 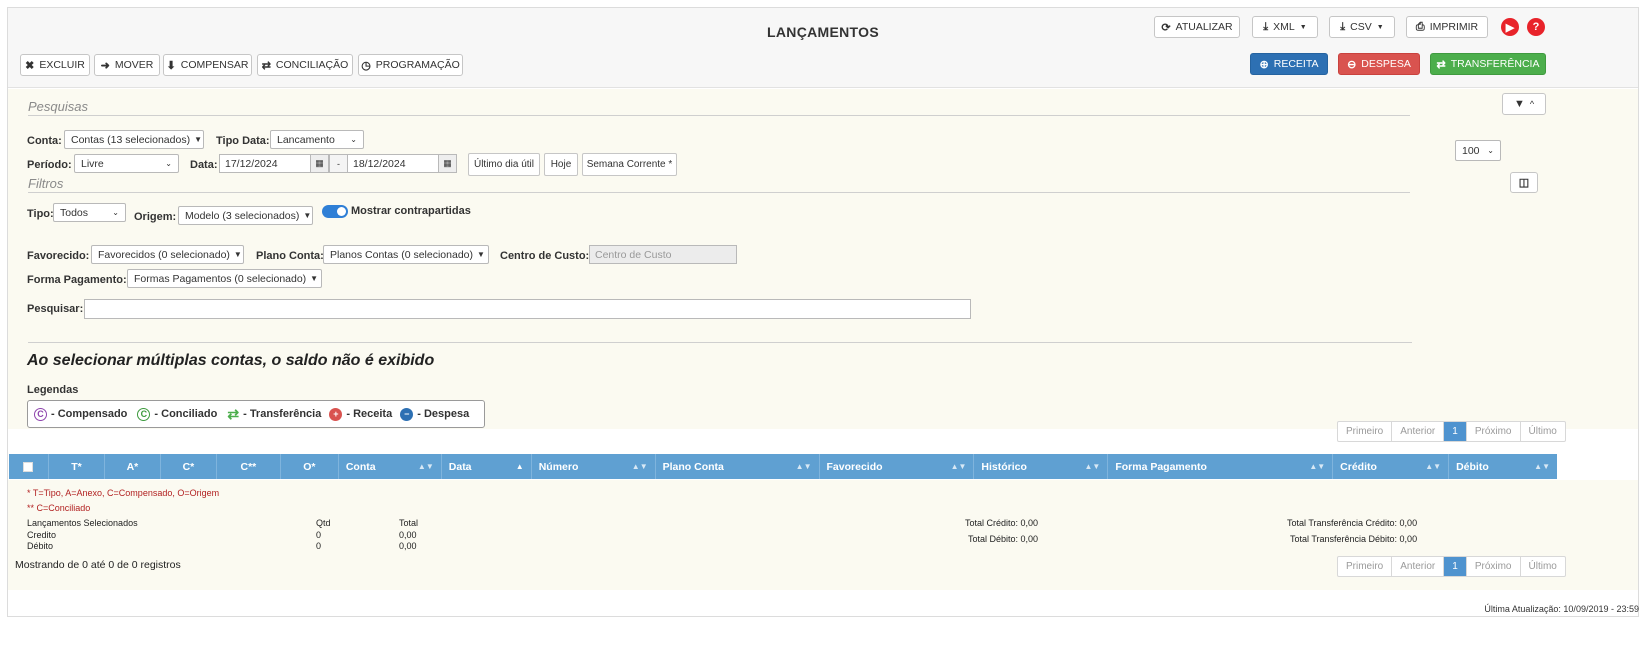 I want to click on tipo-data-select: Lancamento ⌄, so click(x=317, y=139).